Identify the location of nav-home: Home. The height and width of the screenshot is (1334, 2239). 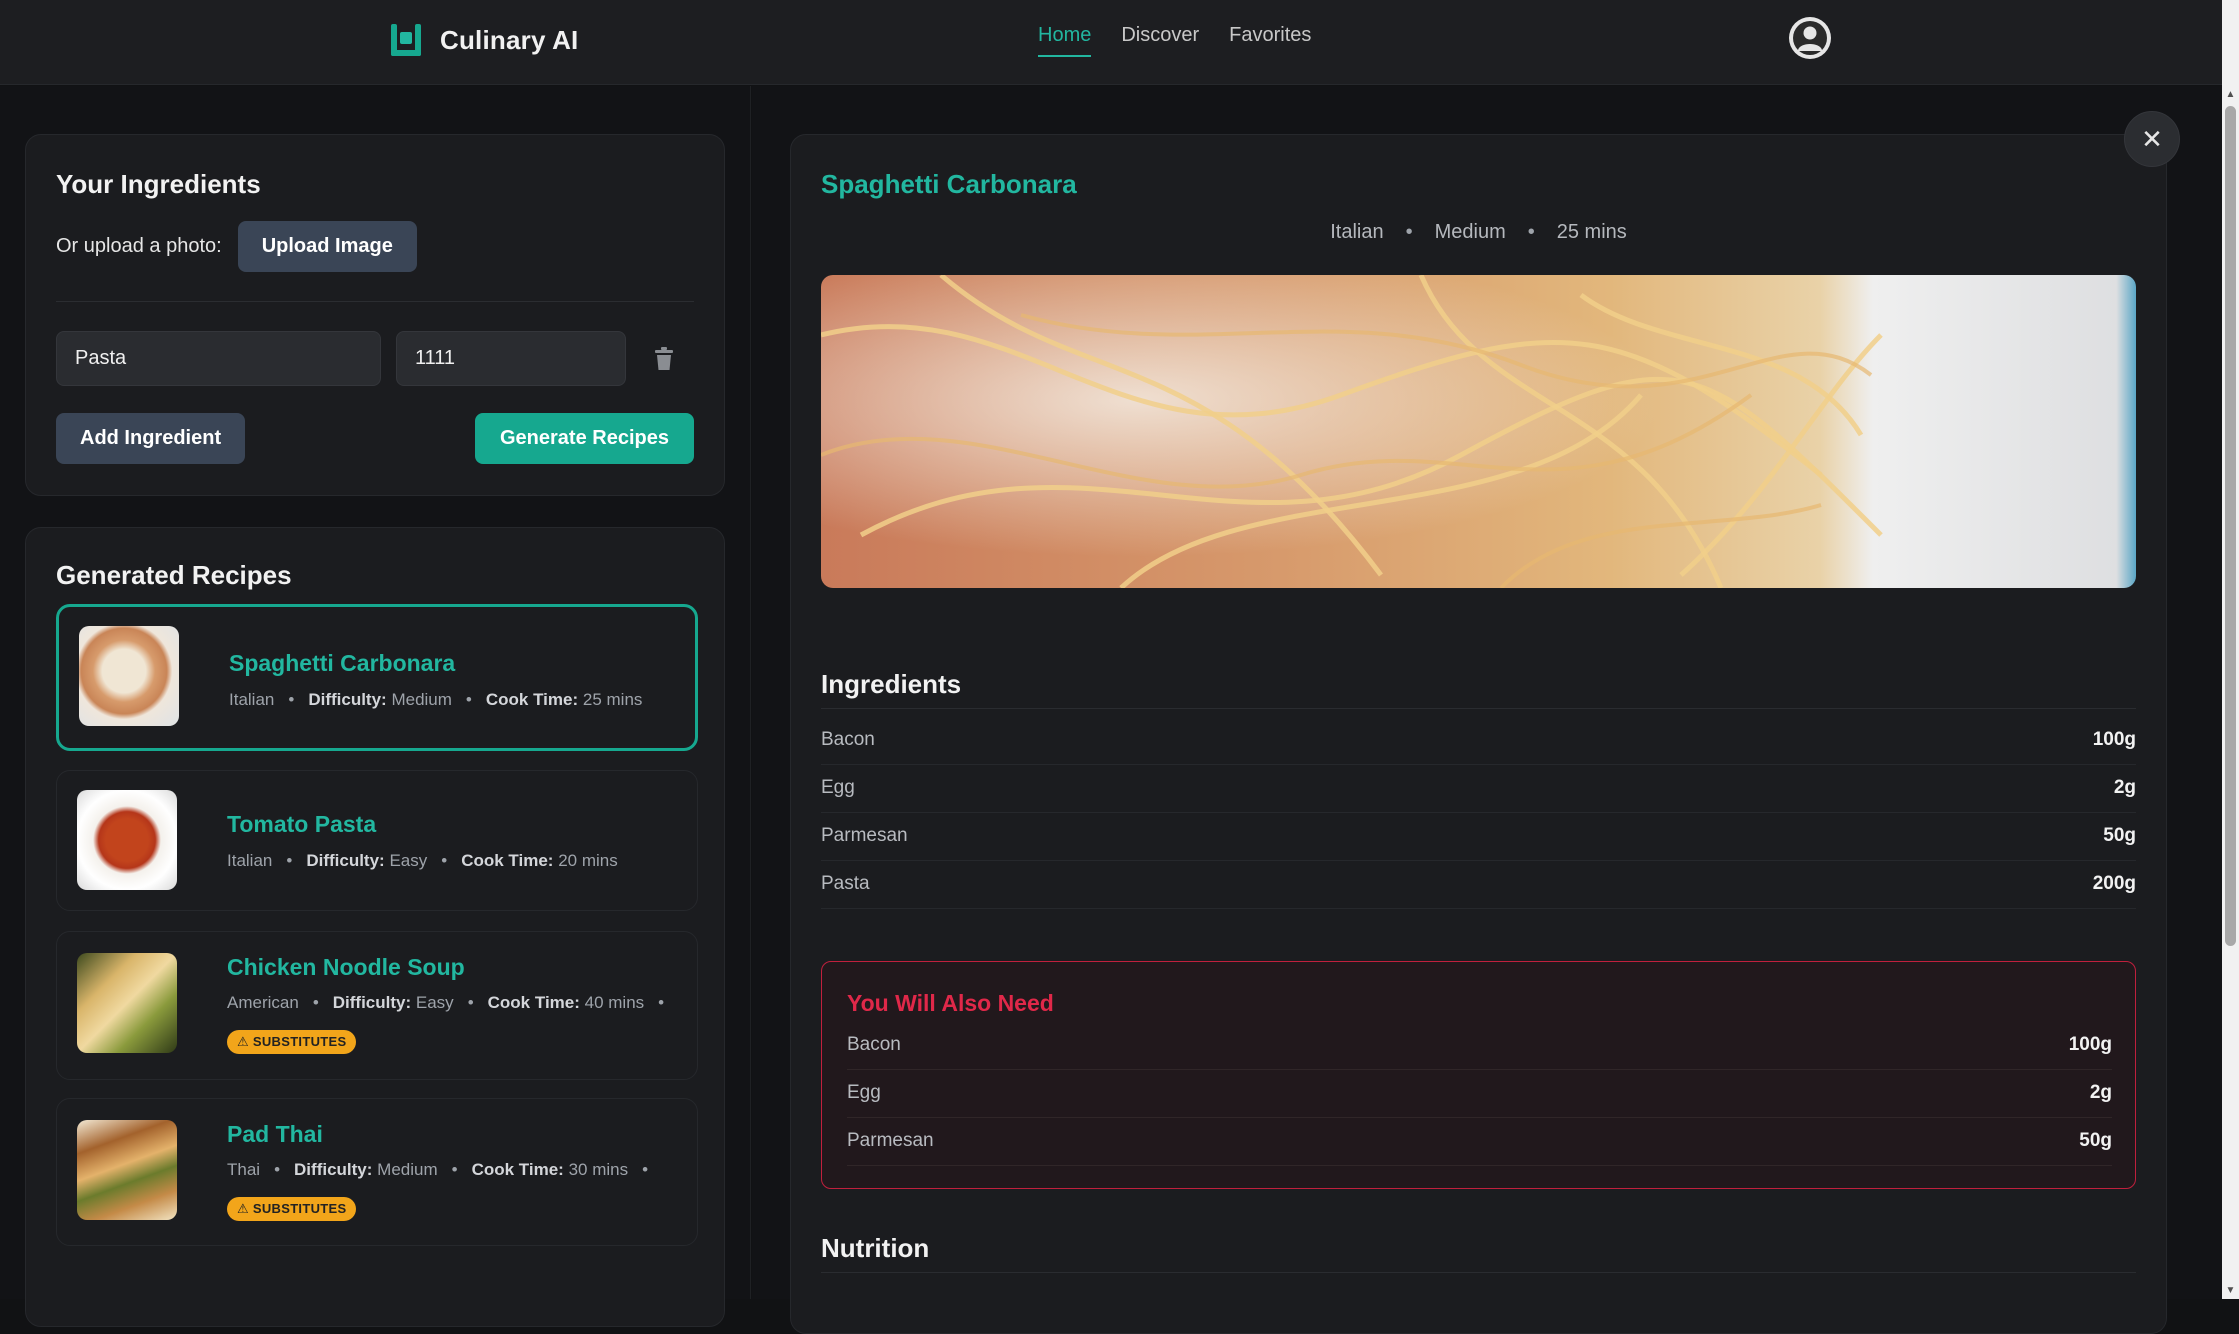
(1065, 40).